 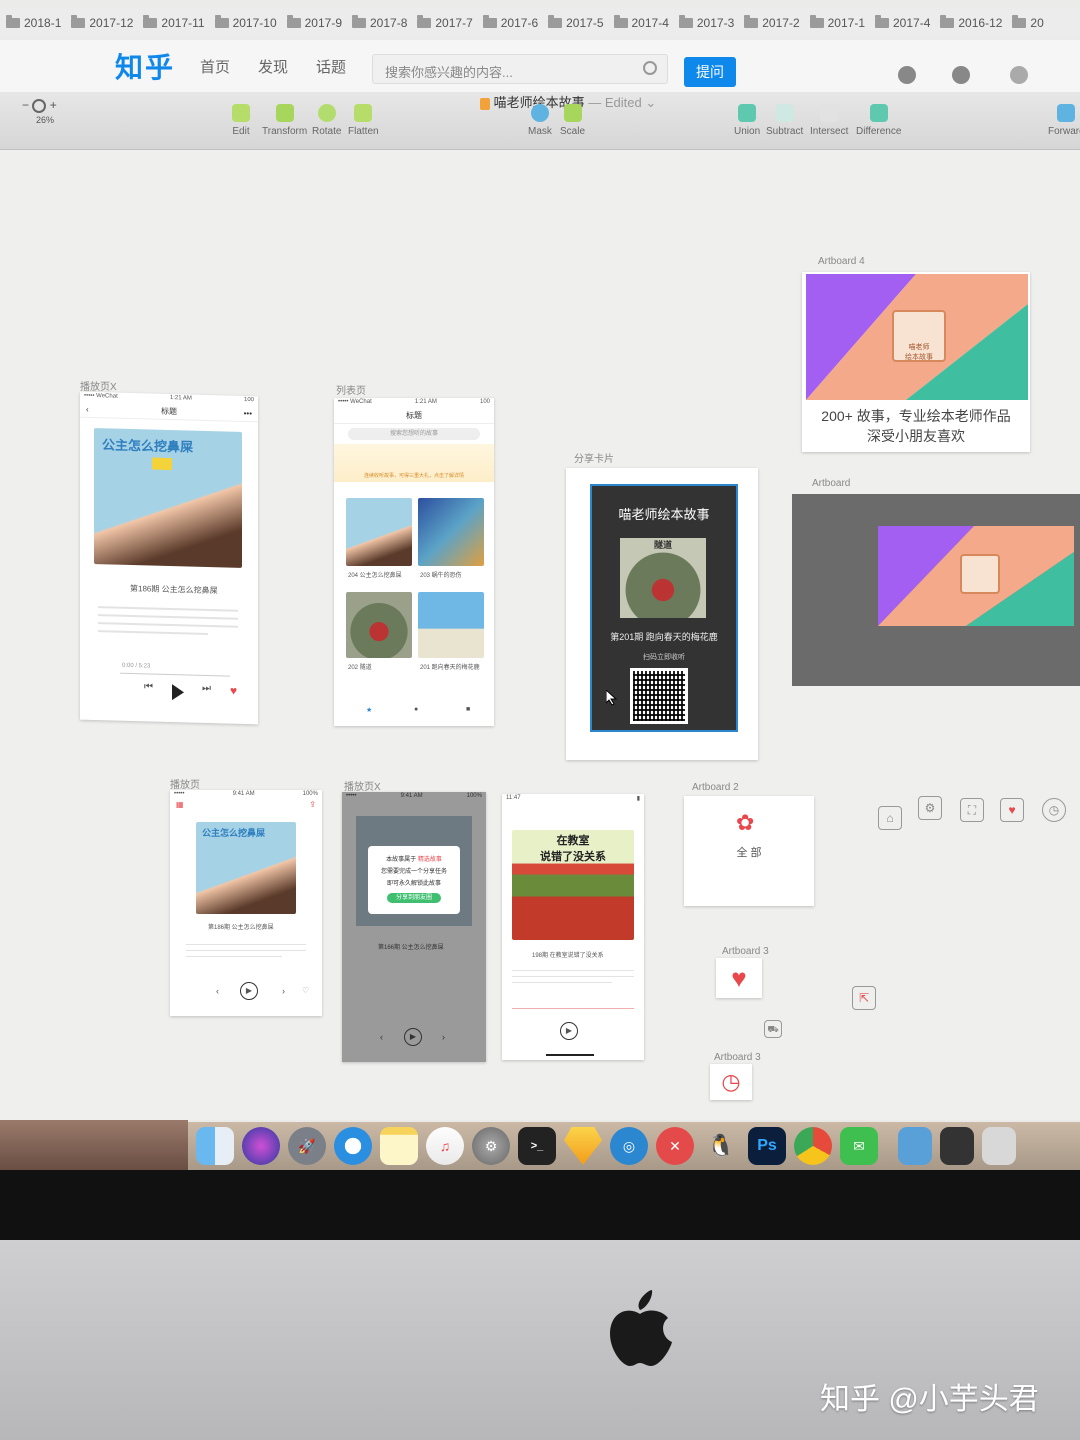 I want to click on artboard-gray, so click(x=936, y=590).